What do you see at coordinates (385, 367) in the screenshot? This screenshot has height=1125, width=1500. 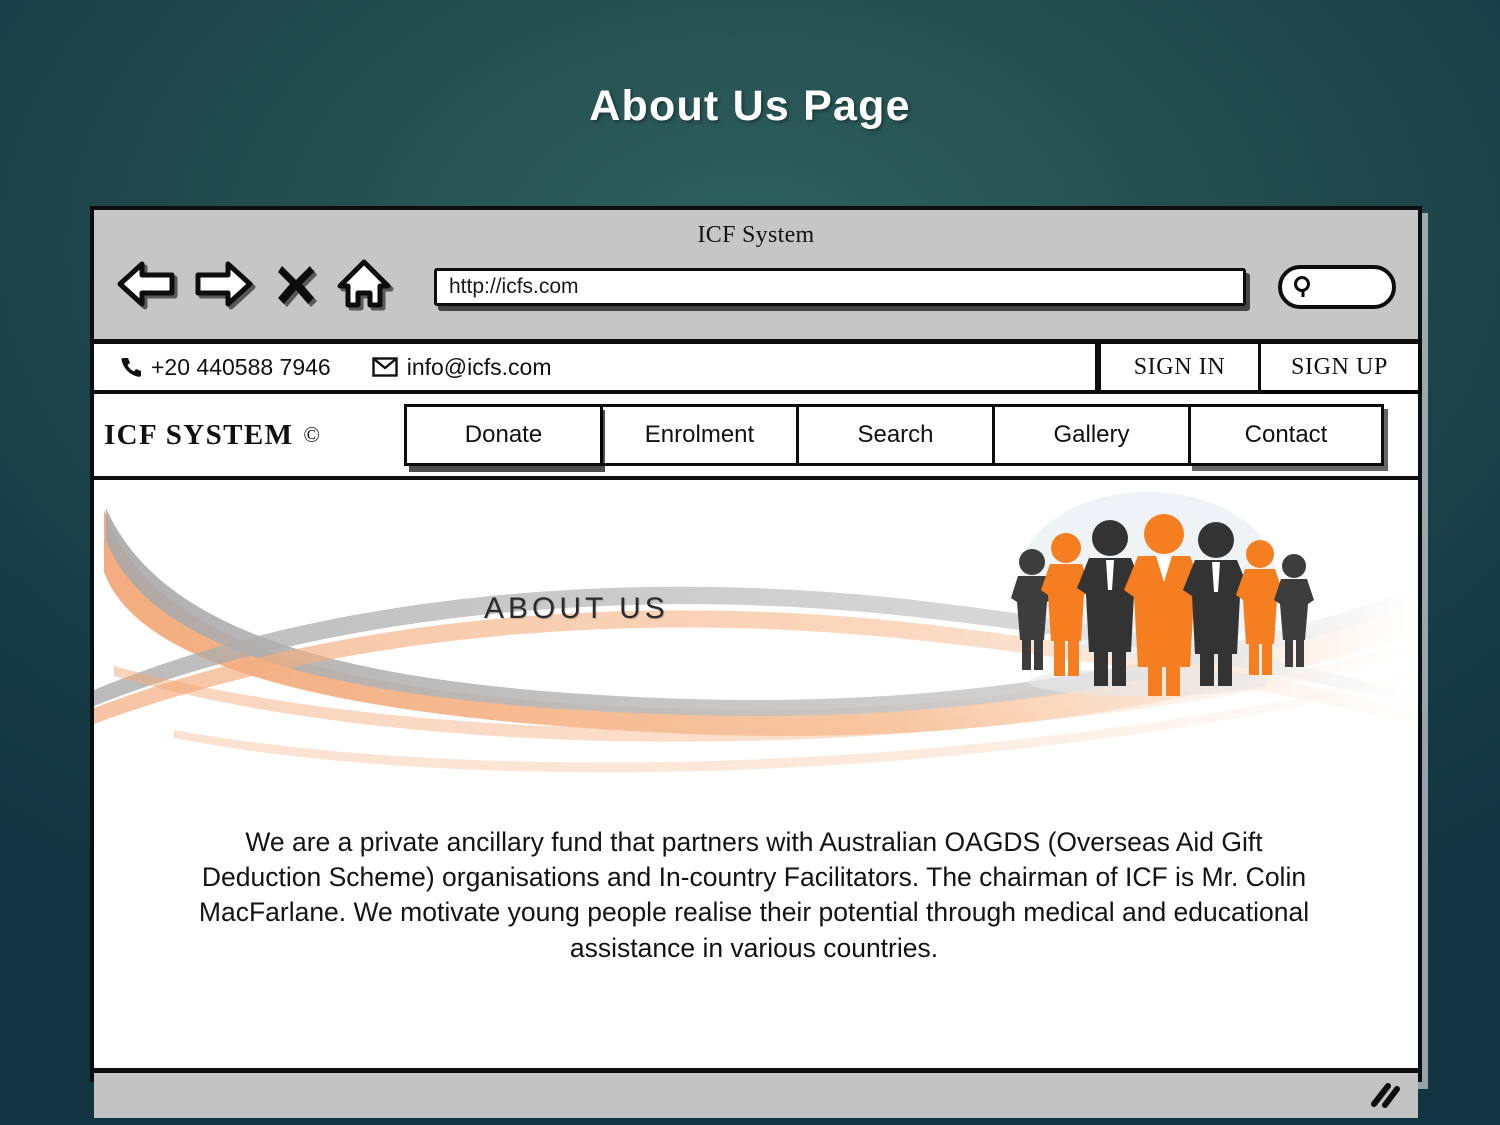 I see `envelope-icon` at bounding box center [385, 367].